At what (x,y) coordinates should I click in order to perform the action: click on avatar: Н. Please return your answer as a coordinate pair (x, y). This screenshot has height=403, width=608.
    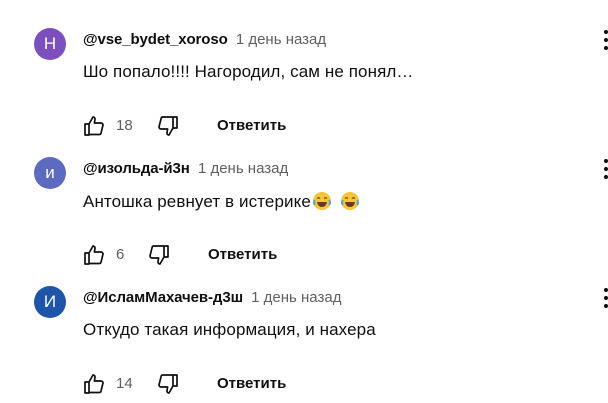
    Looking at the image, I should click on (50, 44).